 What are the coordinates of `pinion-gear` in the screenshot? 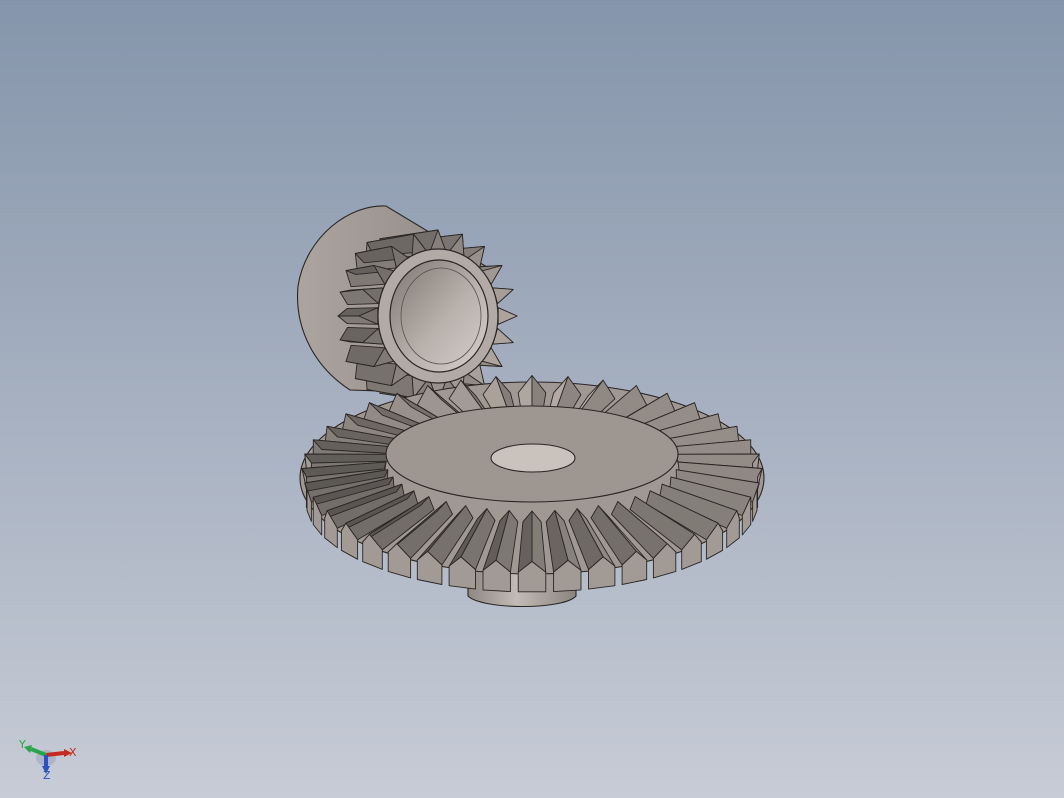 It's located at (407, 304).